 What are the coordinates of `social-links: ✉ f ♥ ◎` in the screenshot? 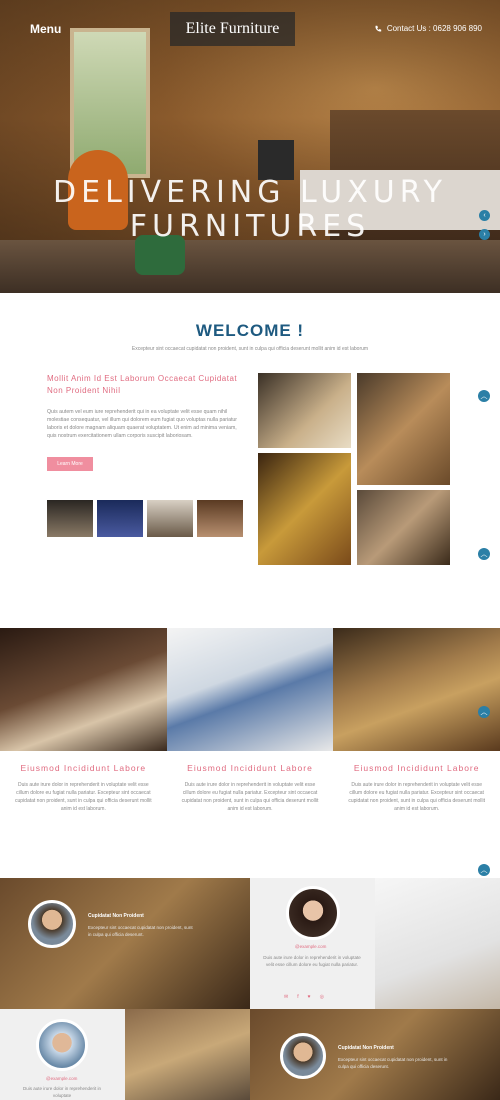 It's located at (304, 997).